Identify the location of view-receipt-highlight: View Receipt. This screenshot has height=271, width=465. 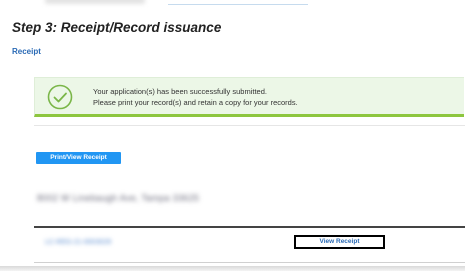
(339, 242).